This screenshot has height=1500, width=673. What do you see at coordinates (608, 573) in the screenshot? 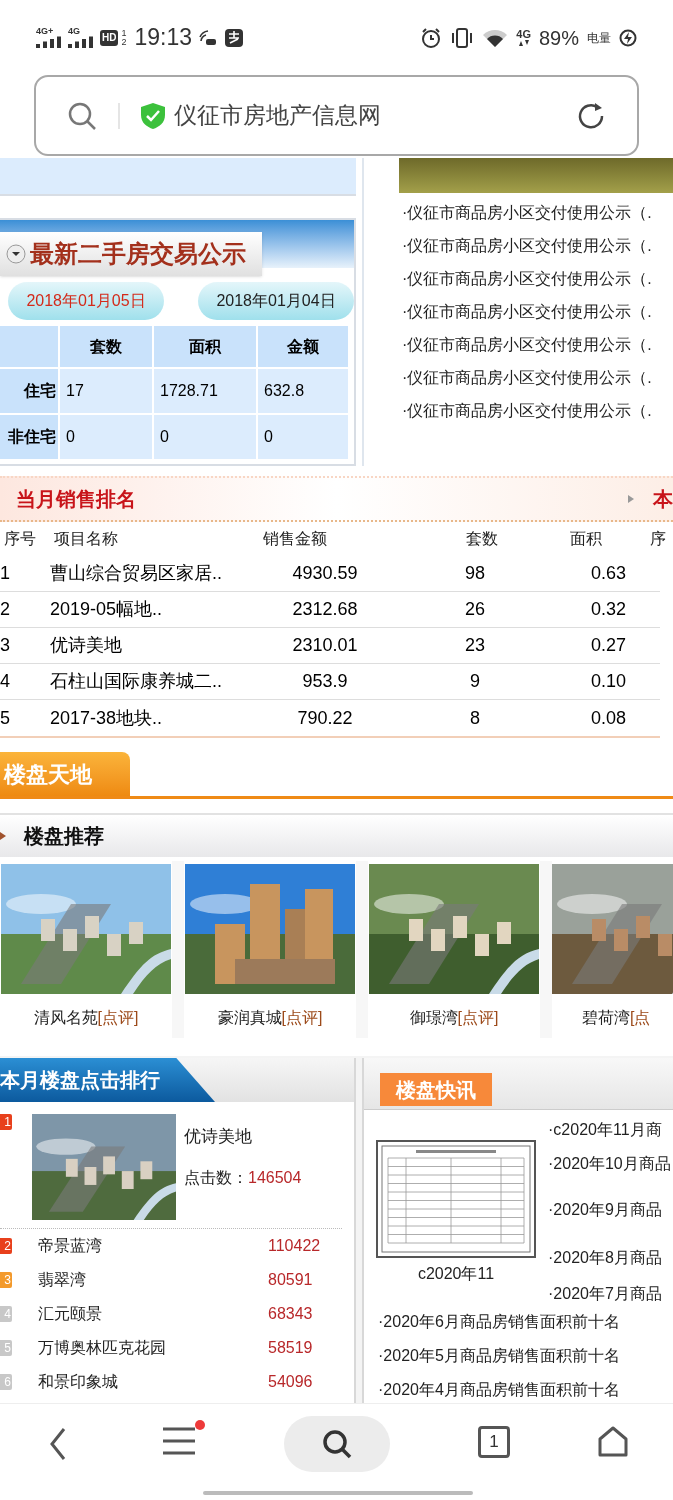
I see `table-cell-text: 0.63` at bounding box center [608, 573].